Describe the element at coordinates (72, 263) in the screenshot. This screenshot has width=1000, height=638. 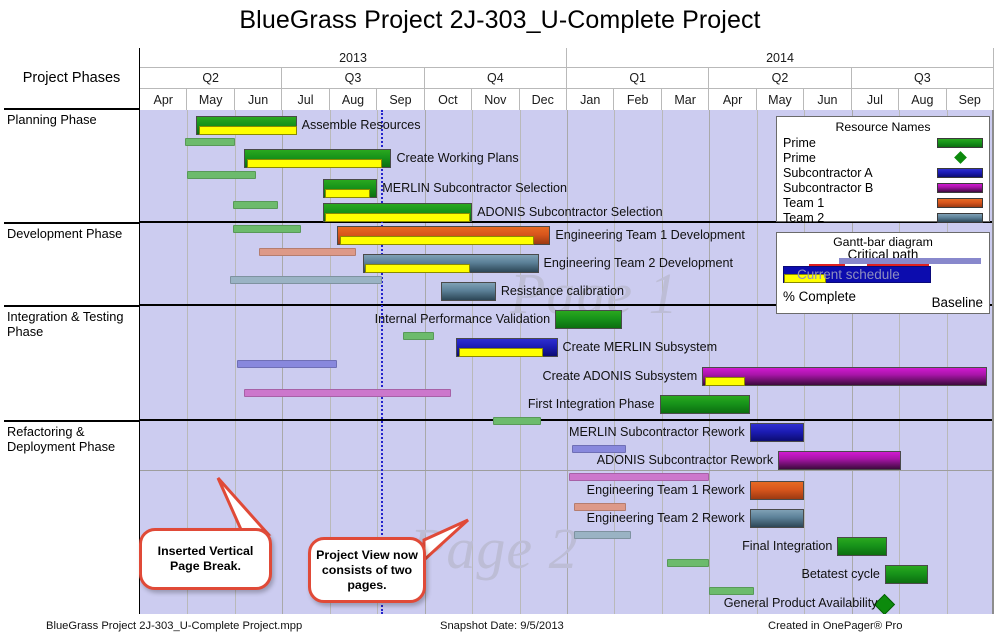
I see `phase-label-development: Development Phase` at that location.